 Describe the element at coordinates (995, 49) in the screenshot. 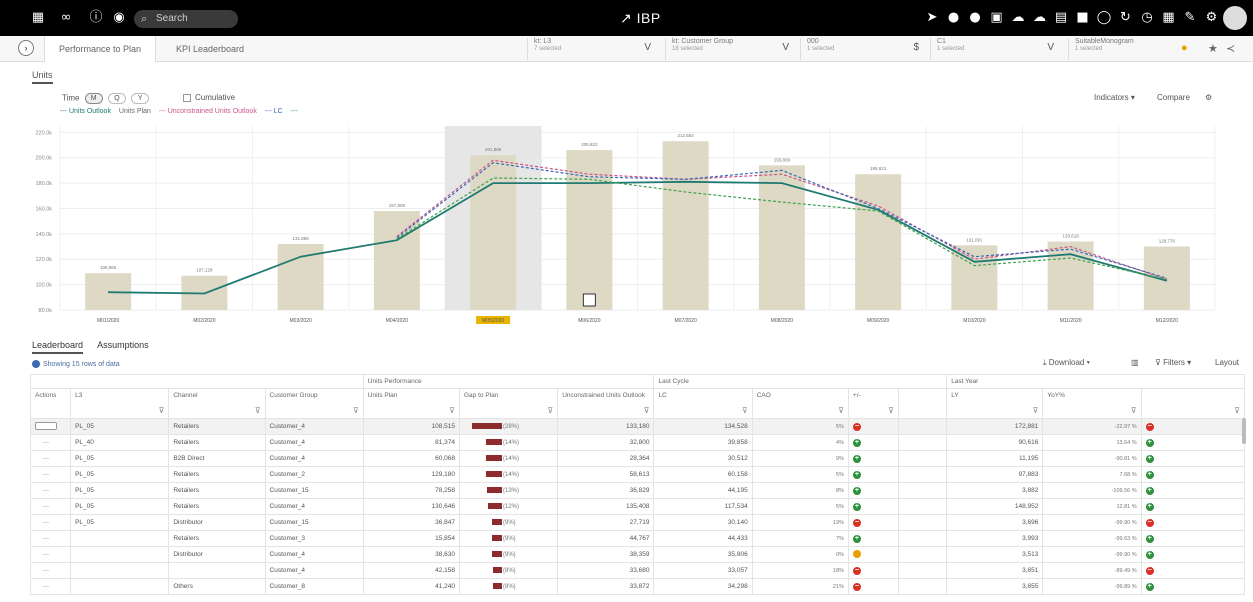

I see `filter-dropdown: C1 1 selected V` at that location.